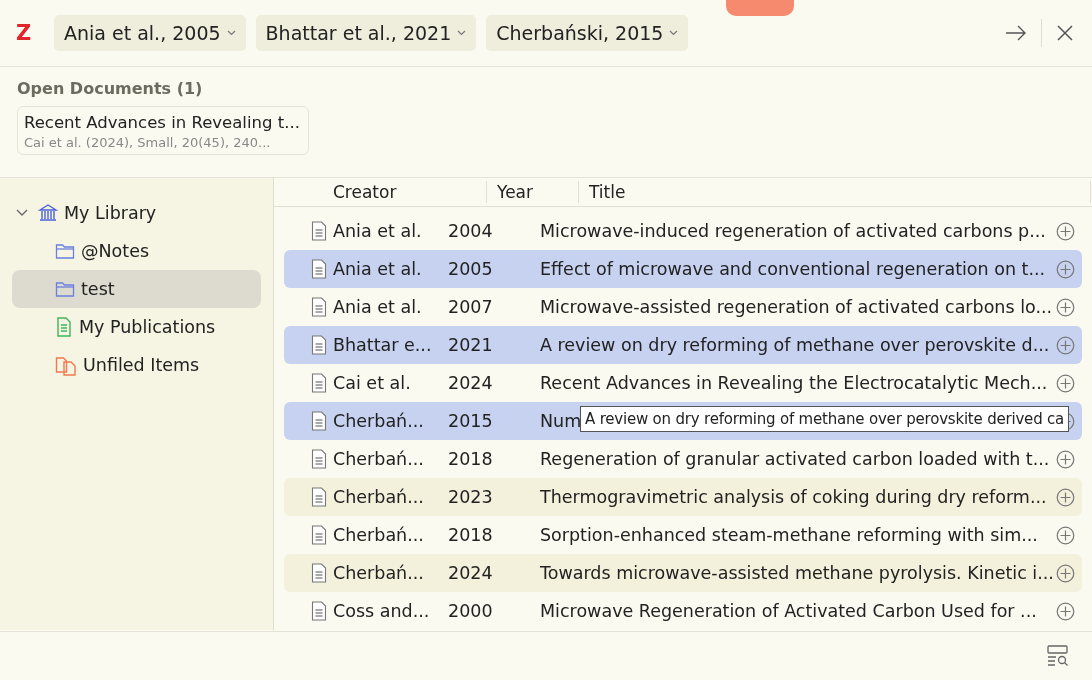 This screenshot has width=1092, height=680. Describe the element at coordinates (366, 33) in the screenshot. I see `document-tab: Bhattar et al., 2021` at that location.